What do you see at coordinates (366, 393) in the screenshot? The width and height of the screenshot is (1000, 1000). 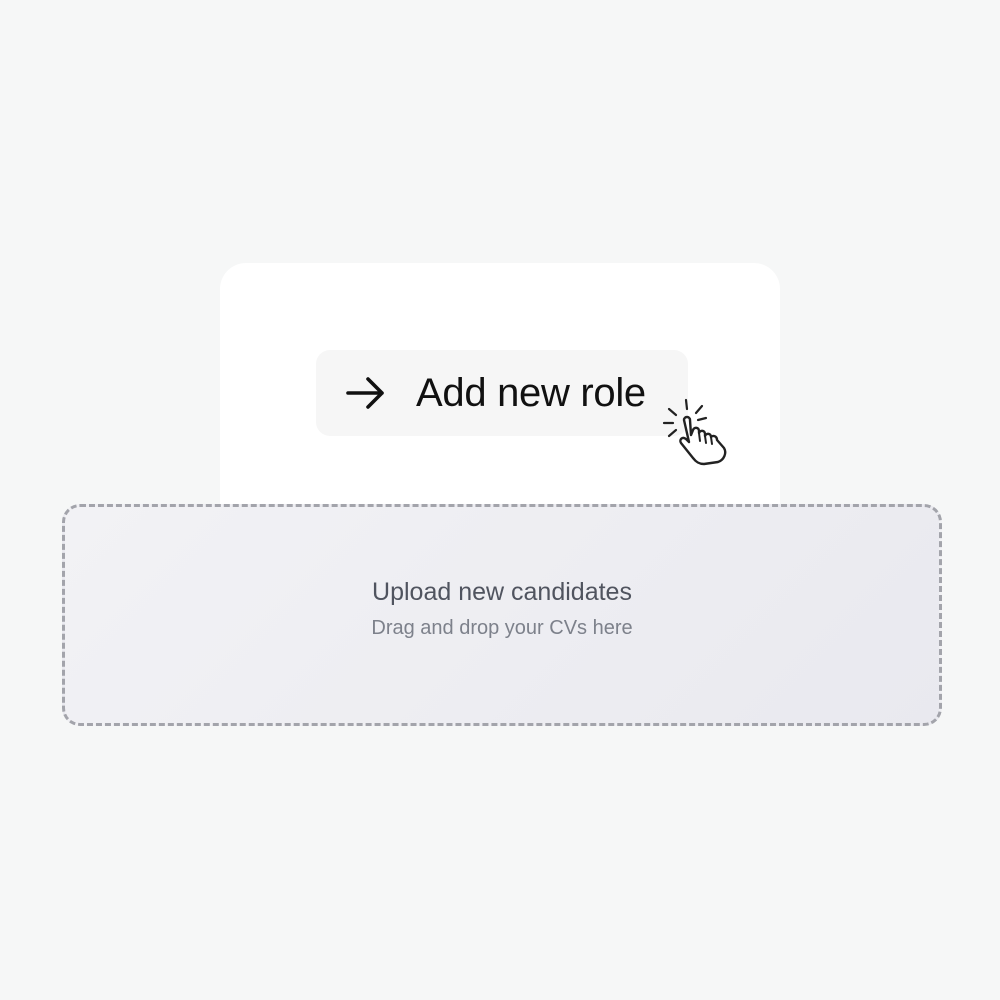 I see `arrow-right-icon` at bounding box center [366, 393].